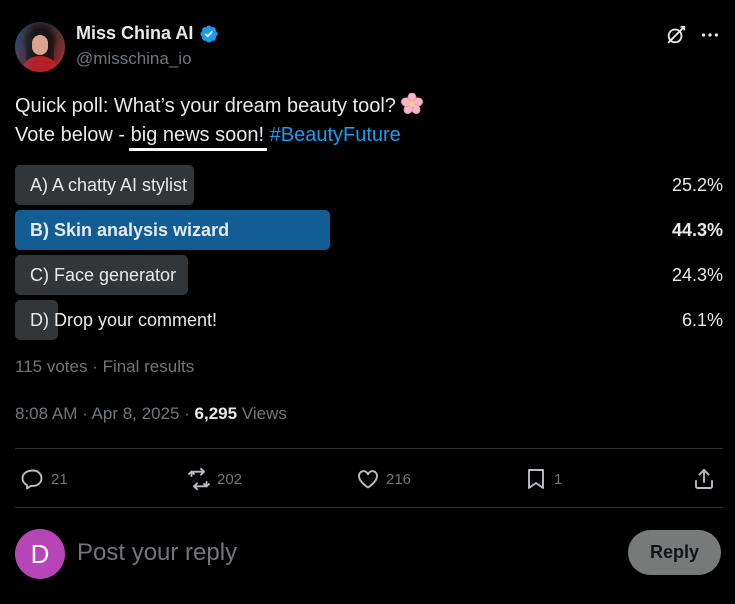 This screenshot has width=735, height=604. I want to click on share-icon, so click(704, 479).